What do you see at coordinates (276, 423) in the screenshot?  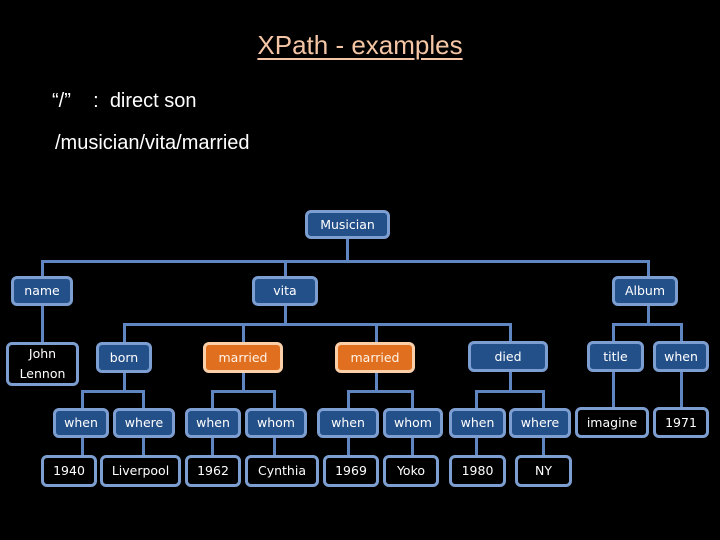 I see `node-married-1-whom: whom` at bounding box center [276, 423].